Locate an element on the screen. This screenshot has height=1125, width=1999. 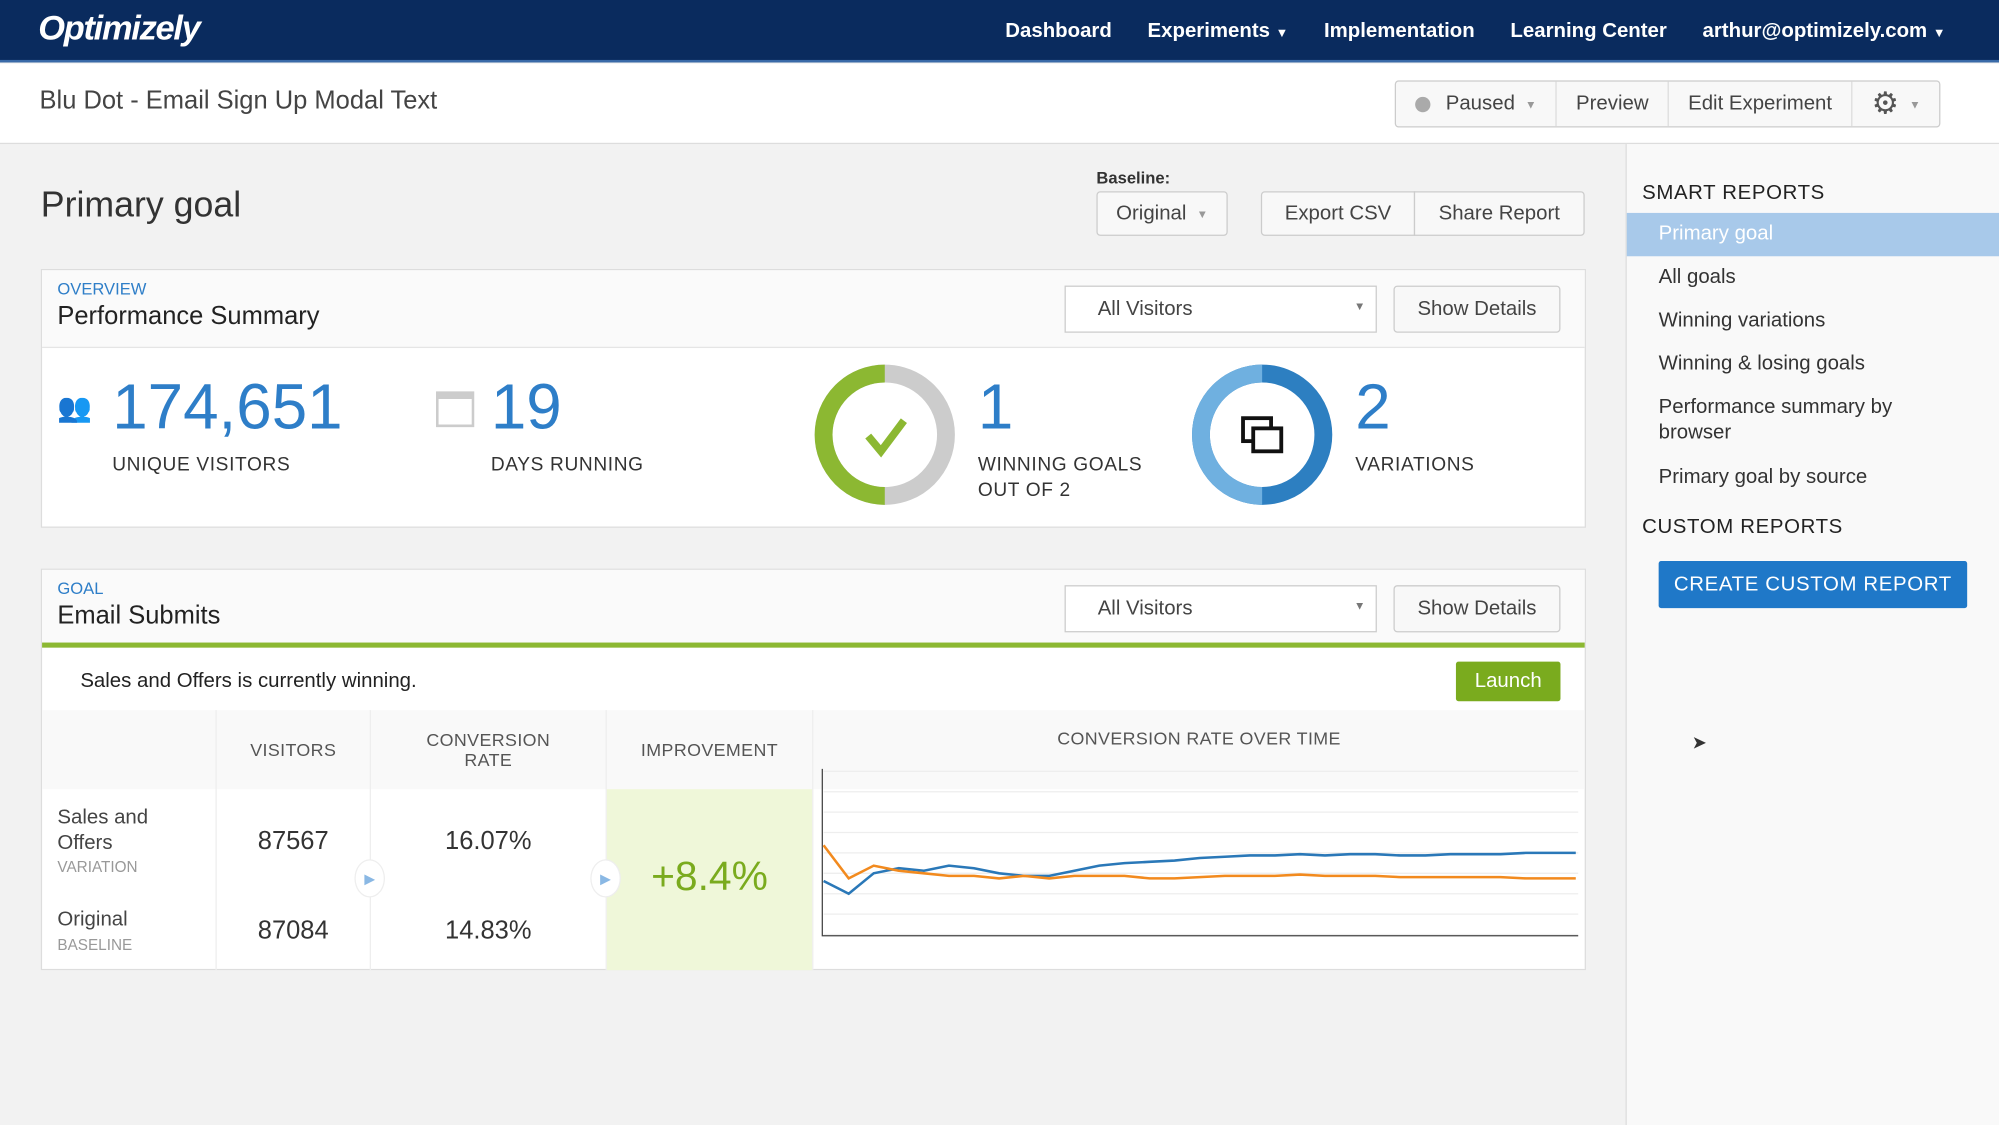
status-dot-icon is located at coordinates (1423, 104).